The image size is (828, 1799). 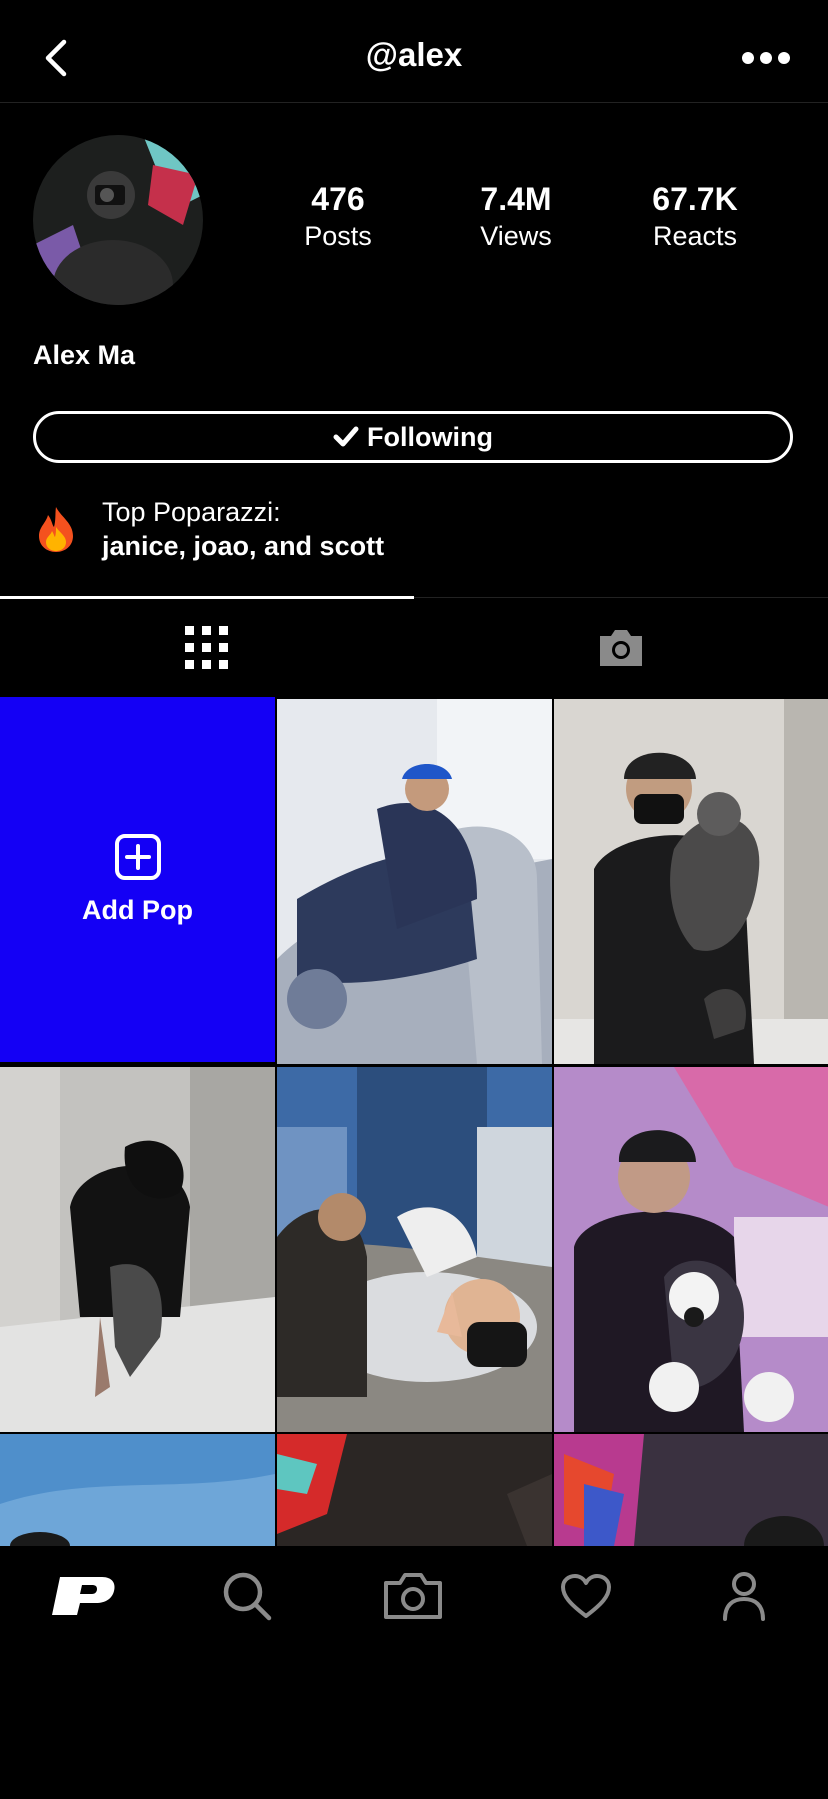 I want to click on stat-posts: 476 Posts, so click(x=338, y=217).